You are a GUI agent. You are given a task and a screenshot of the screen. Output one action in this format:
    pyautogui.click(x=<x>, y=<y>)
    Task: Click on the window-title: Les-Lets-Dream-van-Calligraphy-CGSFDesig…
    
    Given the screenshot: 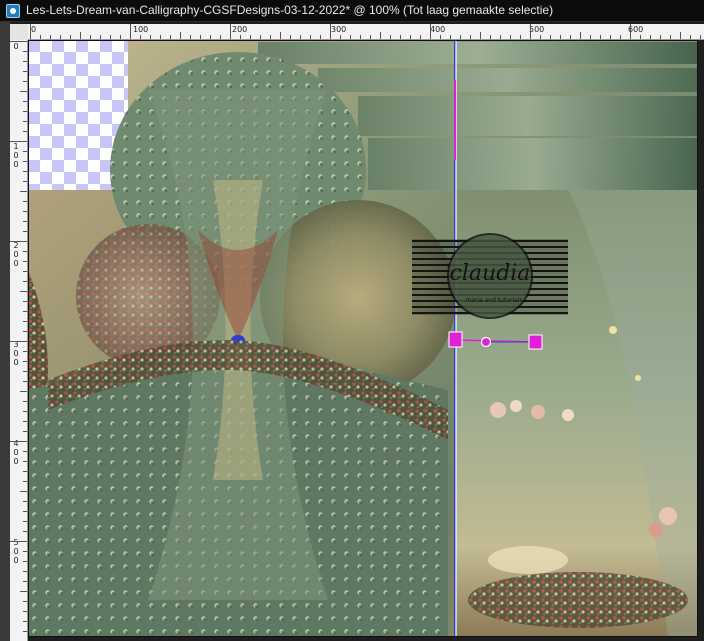 What is the action you would take?
    pyautogui.click(x=290, y=10)
    